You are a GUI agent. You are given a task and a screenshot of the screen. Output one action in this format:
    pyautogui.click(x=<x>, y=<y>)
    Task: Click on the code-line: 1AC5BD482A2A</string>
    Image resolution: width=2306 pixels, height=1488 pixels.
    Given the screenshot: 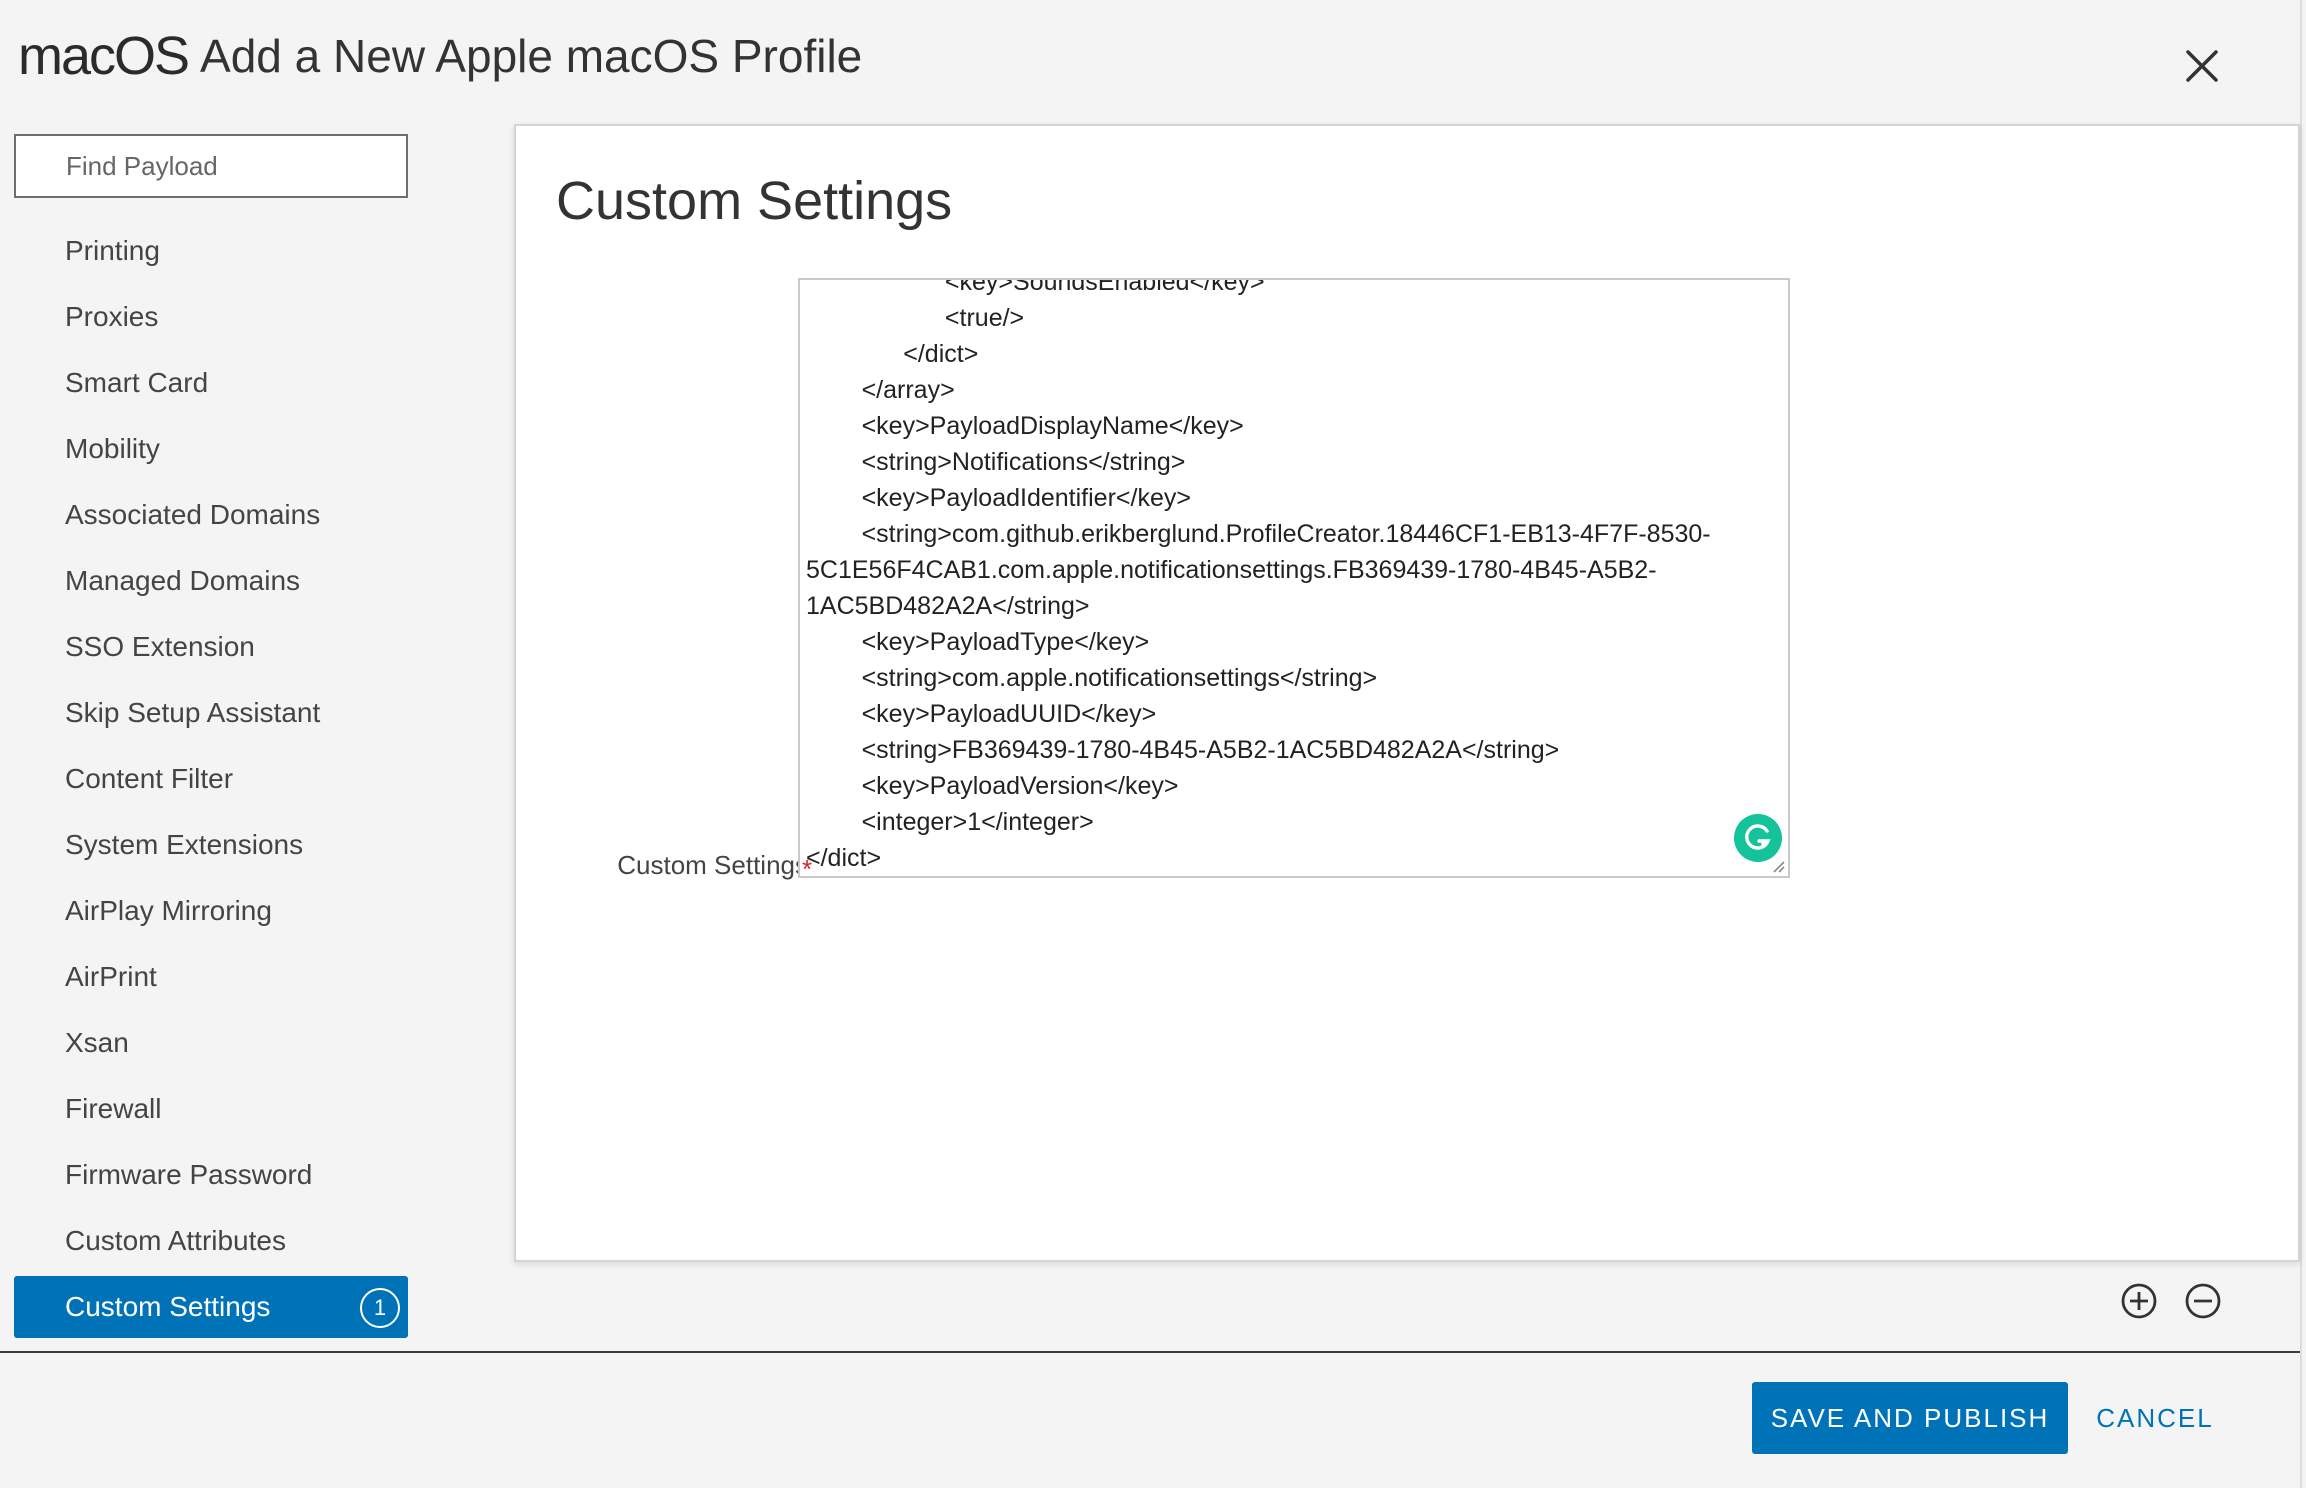 What is the action you would take?
    pyautogui.click(x=948, y=606)
    